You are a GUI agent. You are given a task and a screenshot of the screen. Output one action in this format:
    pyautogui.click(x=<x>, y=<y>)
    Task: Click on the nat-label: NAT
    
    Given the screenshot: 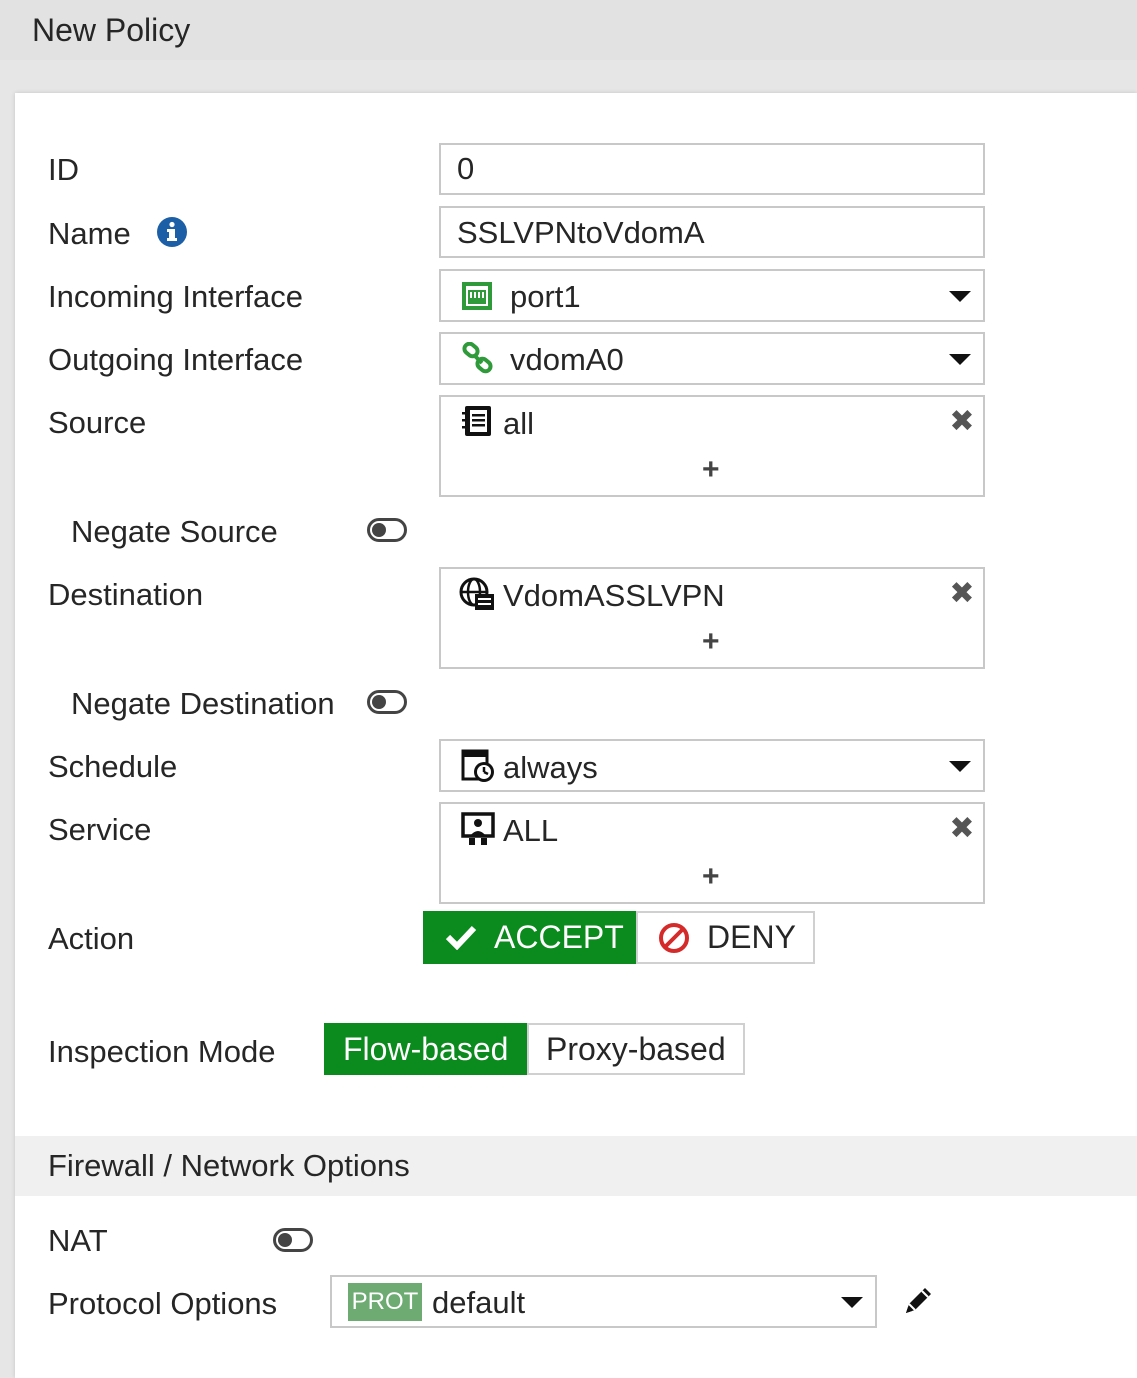 What is the action you would take?
    pyautogui.click(x=78, y=1240)
    